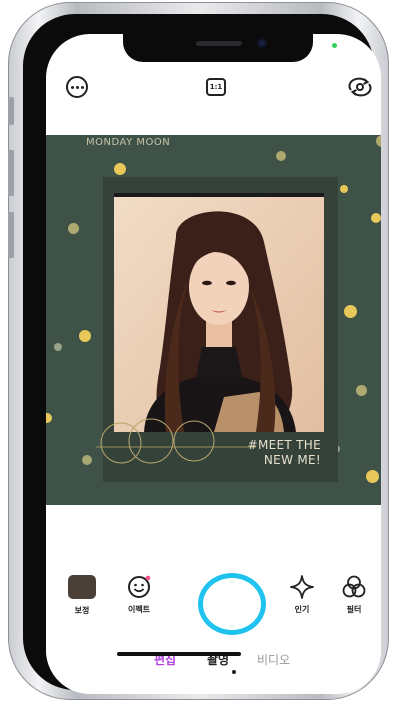  Describe the element at coordinates (234, 672) in the screenshot. I see `selected-mode-indicator` at that location.